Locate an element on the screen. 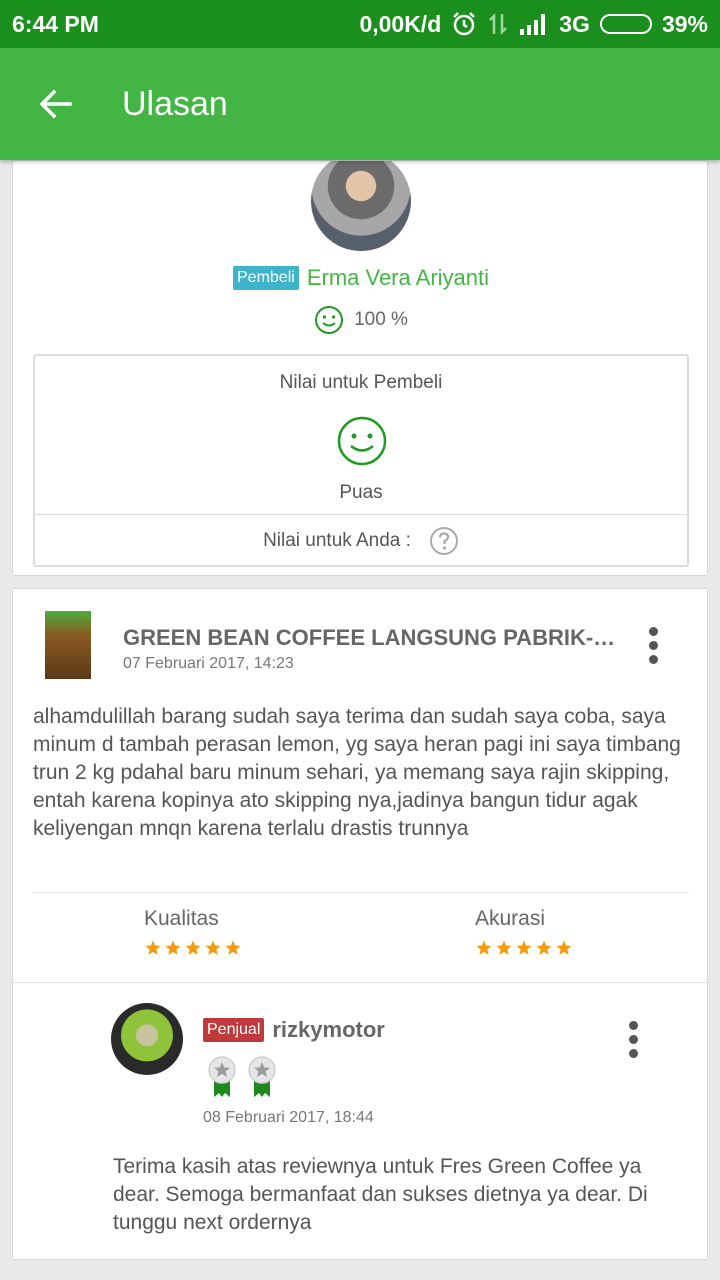  review-more-button is located at coordinates (653, 645).